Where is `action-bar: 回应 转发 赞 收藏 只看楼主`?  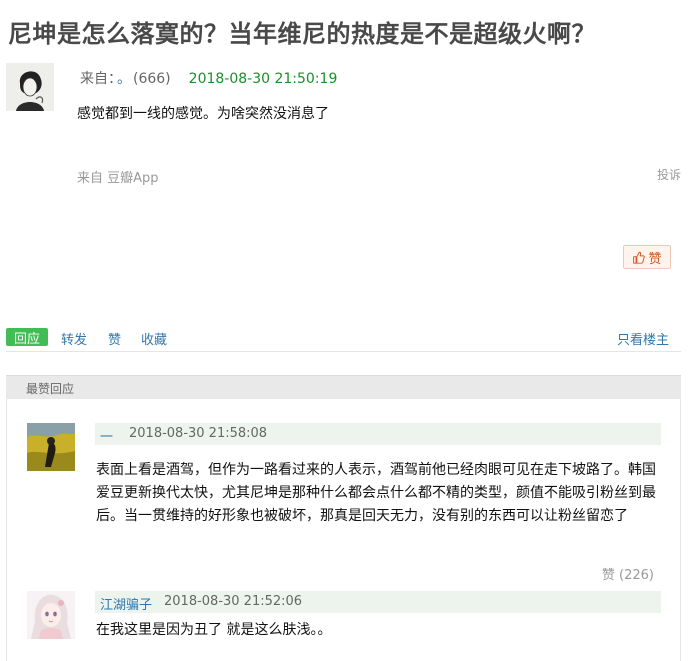
action-bar: 回应 转发 赞 收藏 只看楼主 is located at coordinates (343, 340).